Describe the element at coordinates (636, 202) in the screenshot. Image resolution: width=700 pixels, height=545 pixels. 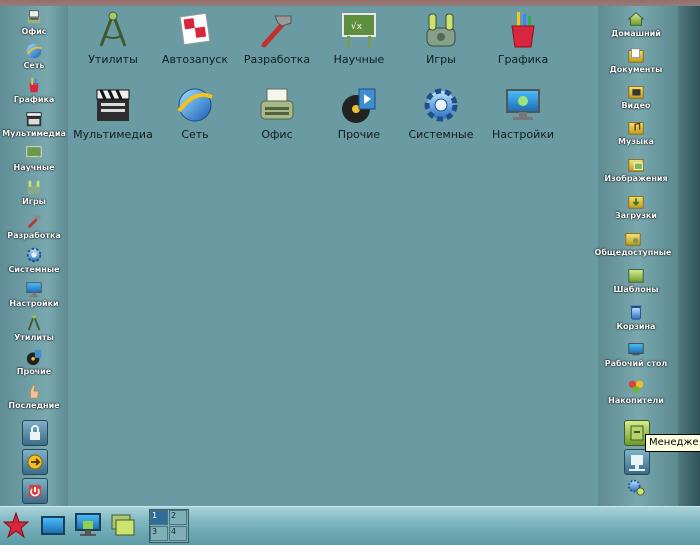
I see `downloads-folder-icon` at that location.